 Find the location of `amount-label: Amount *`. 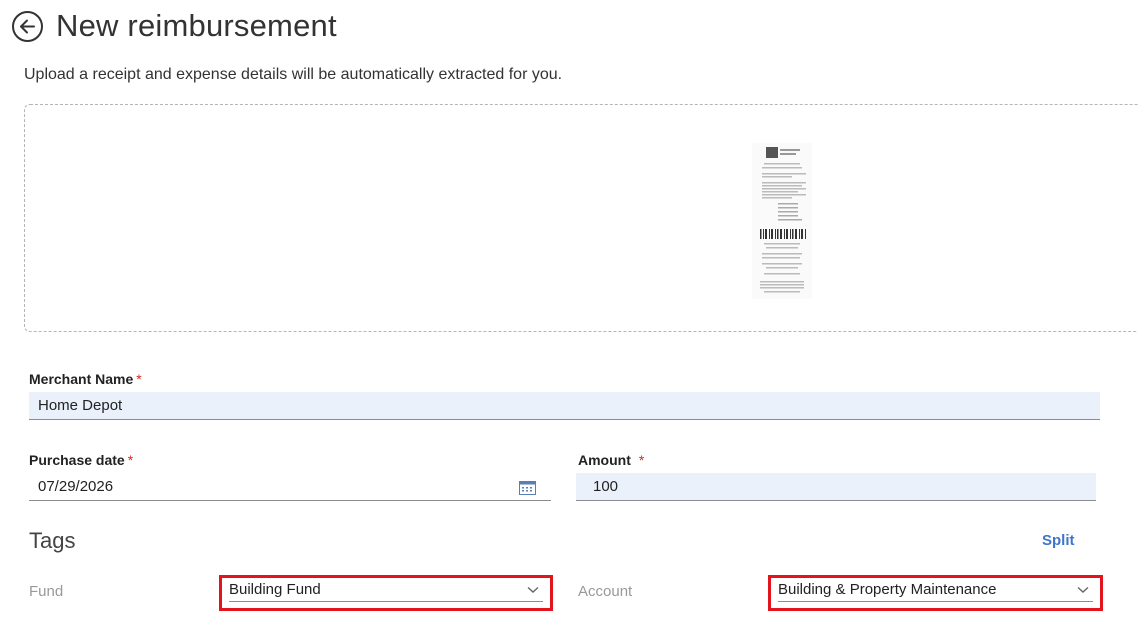

amount-label: Amount * is located at coordinates (611, 460).